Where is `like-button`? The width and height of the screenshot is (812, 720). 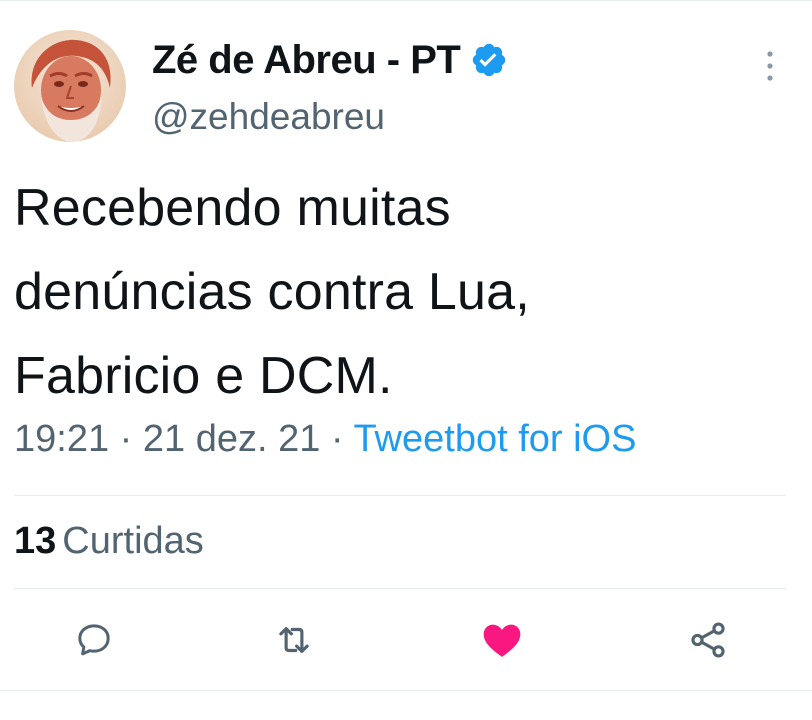 like-button is located at coordinates (502, 640).